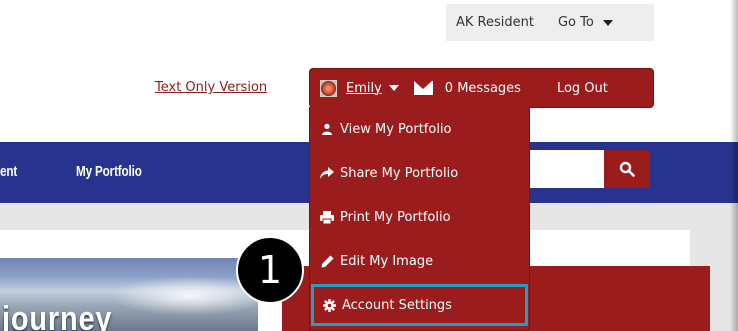 This screenshot has height=331, width=738. What do you see at coordinates (327, 217) in the screenshot?
I see `printer-icon` at bounding box center [327, 217].